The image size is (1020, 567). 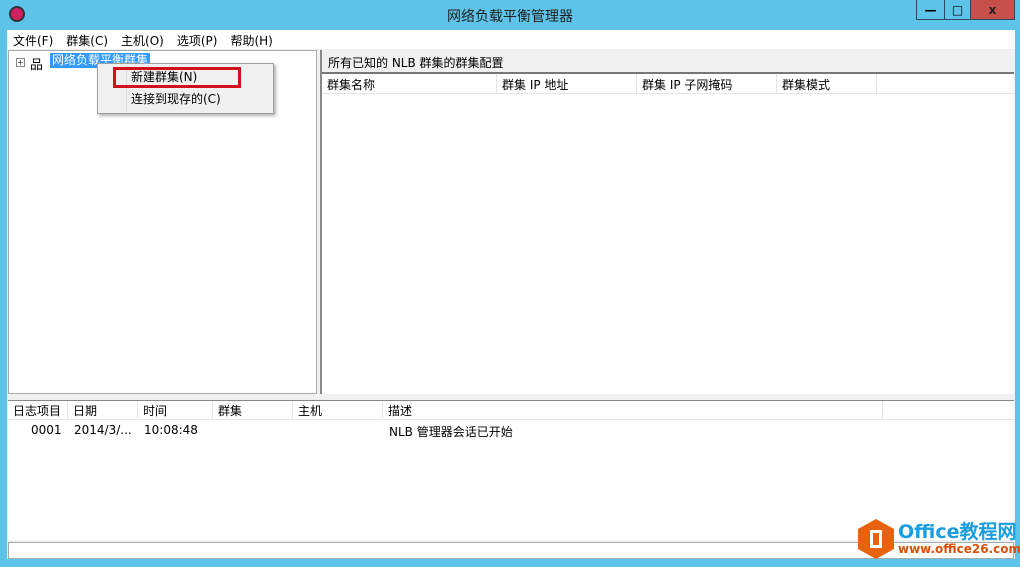 I want to click on watermark-name: Office教程网, so click(x=957, y=532).